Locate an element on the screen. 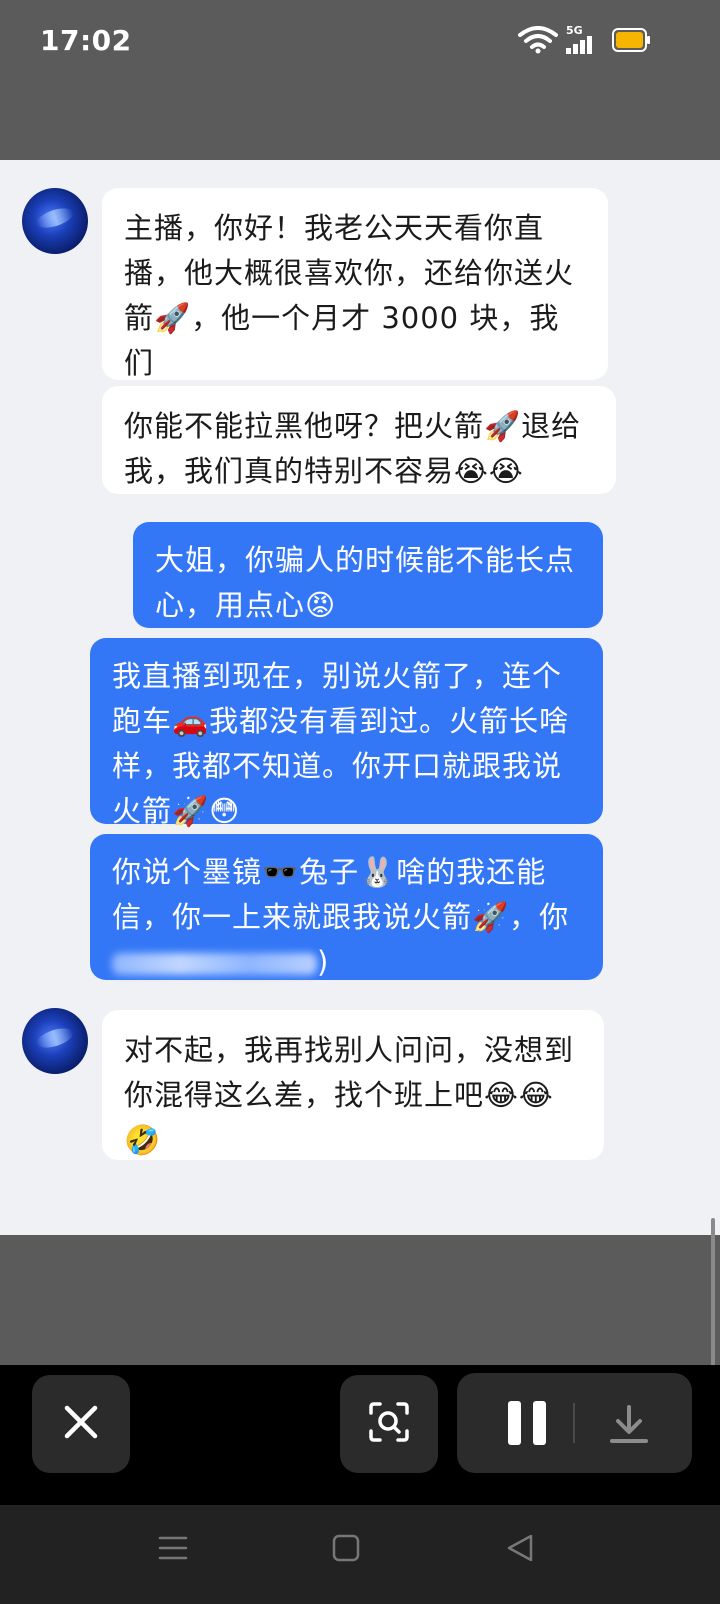 This screenshot has width=720, height=1604. outgoing-message: 你说个墨镜🕶️兔子🐰啥的我还能 信，你一上来就跟我说火箭🚀，你 ) is located at coordinates (346, 907).